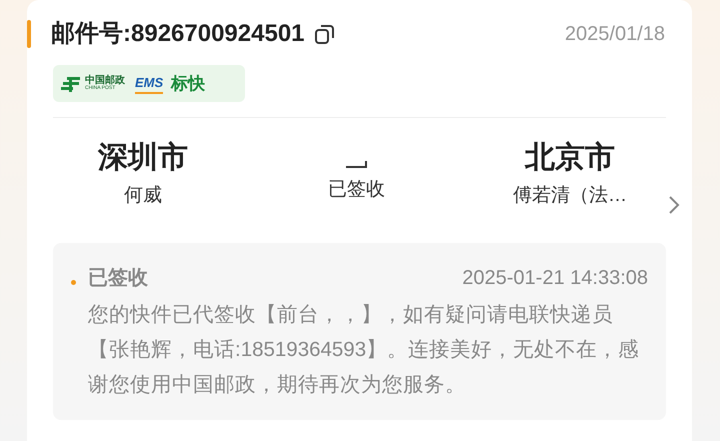  I want to click on logo-text: 中国邮政, so click(105, 81).